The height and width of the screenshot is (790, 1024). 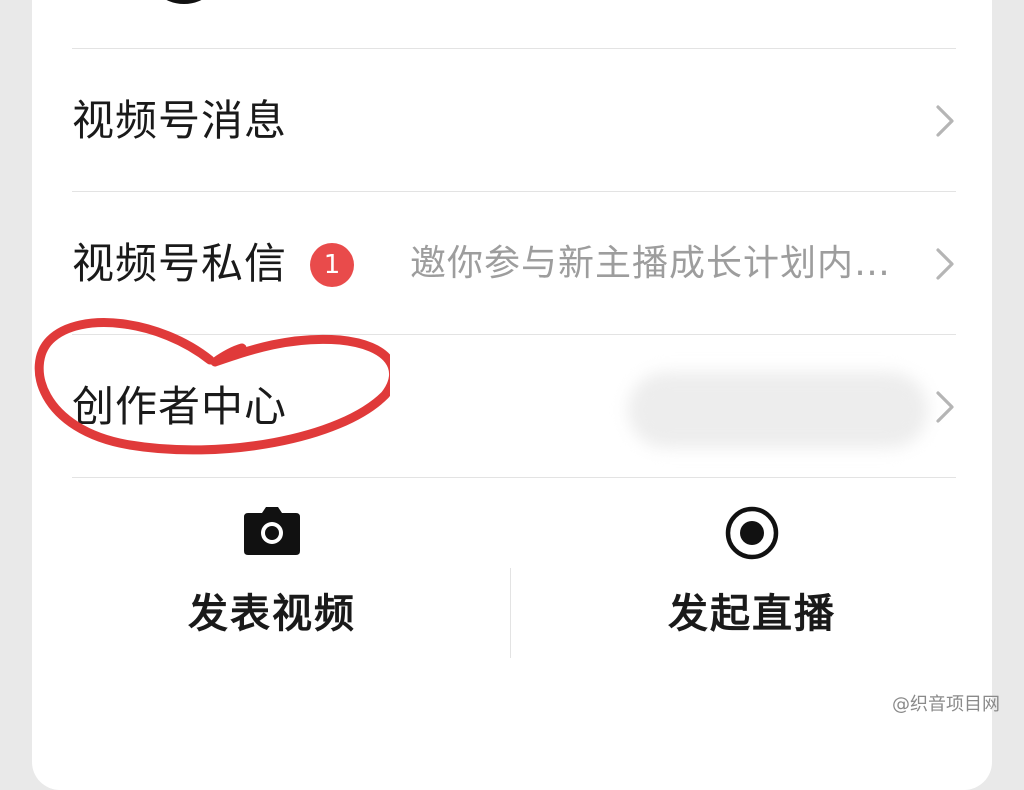 I want to click on row-label: 视频号消息, so click(x=180, y=120).